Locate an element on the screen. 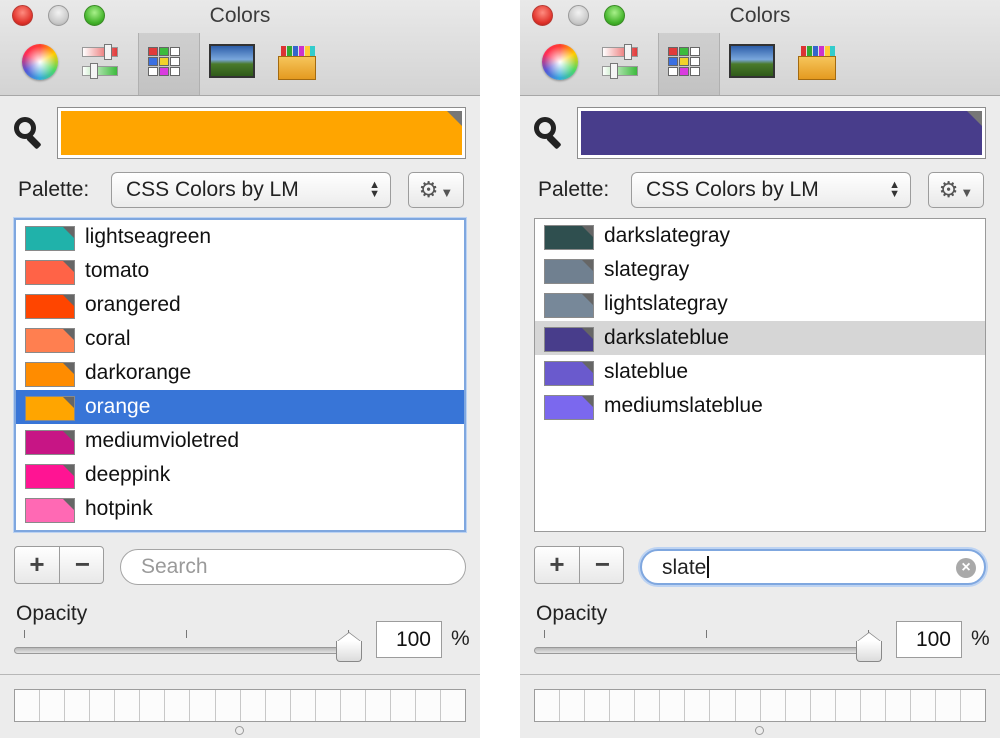 The height and width of the screenshot is (738, 1000). color-name: orangered is located at coordinates (133, 304).